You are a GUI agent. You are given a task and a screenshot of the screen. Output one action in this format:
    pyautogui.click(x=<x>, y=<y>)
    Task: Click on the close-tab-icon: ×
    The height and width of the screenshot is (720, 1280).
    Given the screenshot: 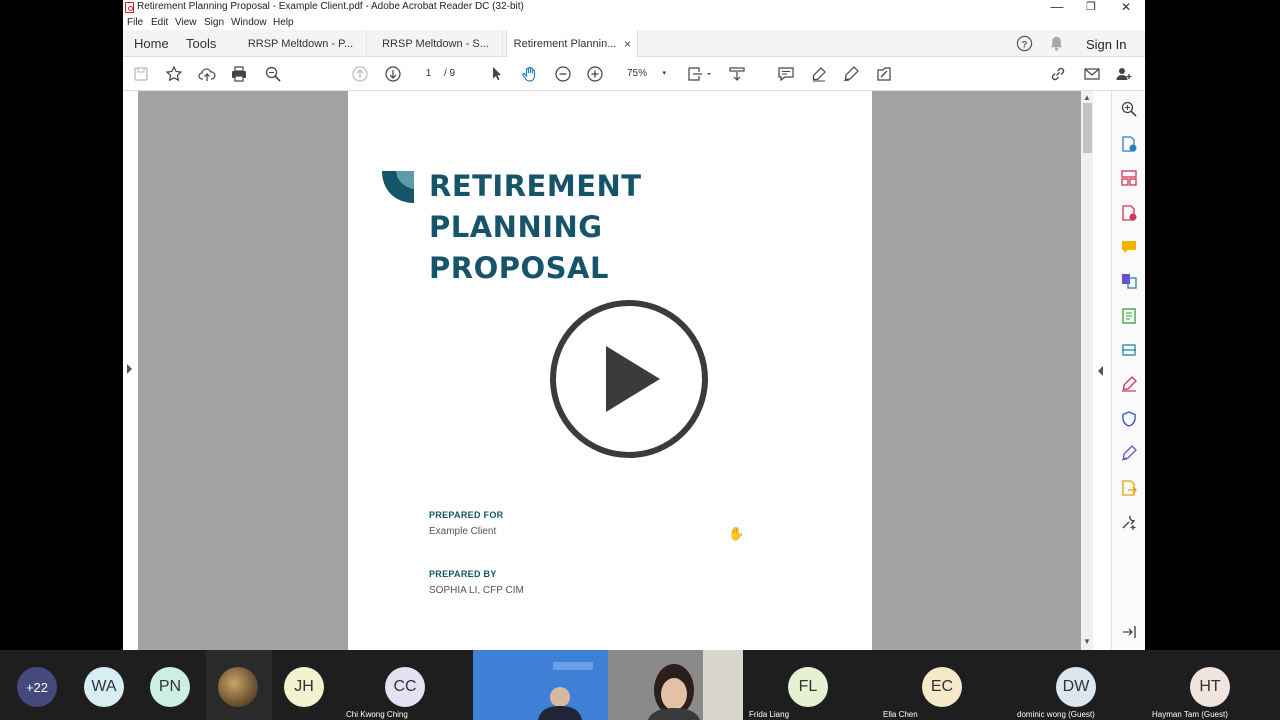 What is the action you would take?
    pyautogui.click(x=627, y=44)
    